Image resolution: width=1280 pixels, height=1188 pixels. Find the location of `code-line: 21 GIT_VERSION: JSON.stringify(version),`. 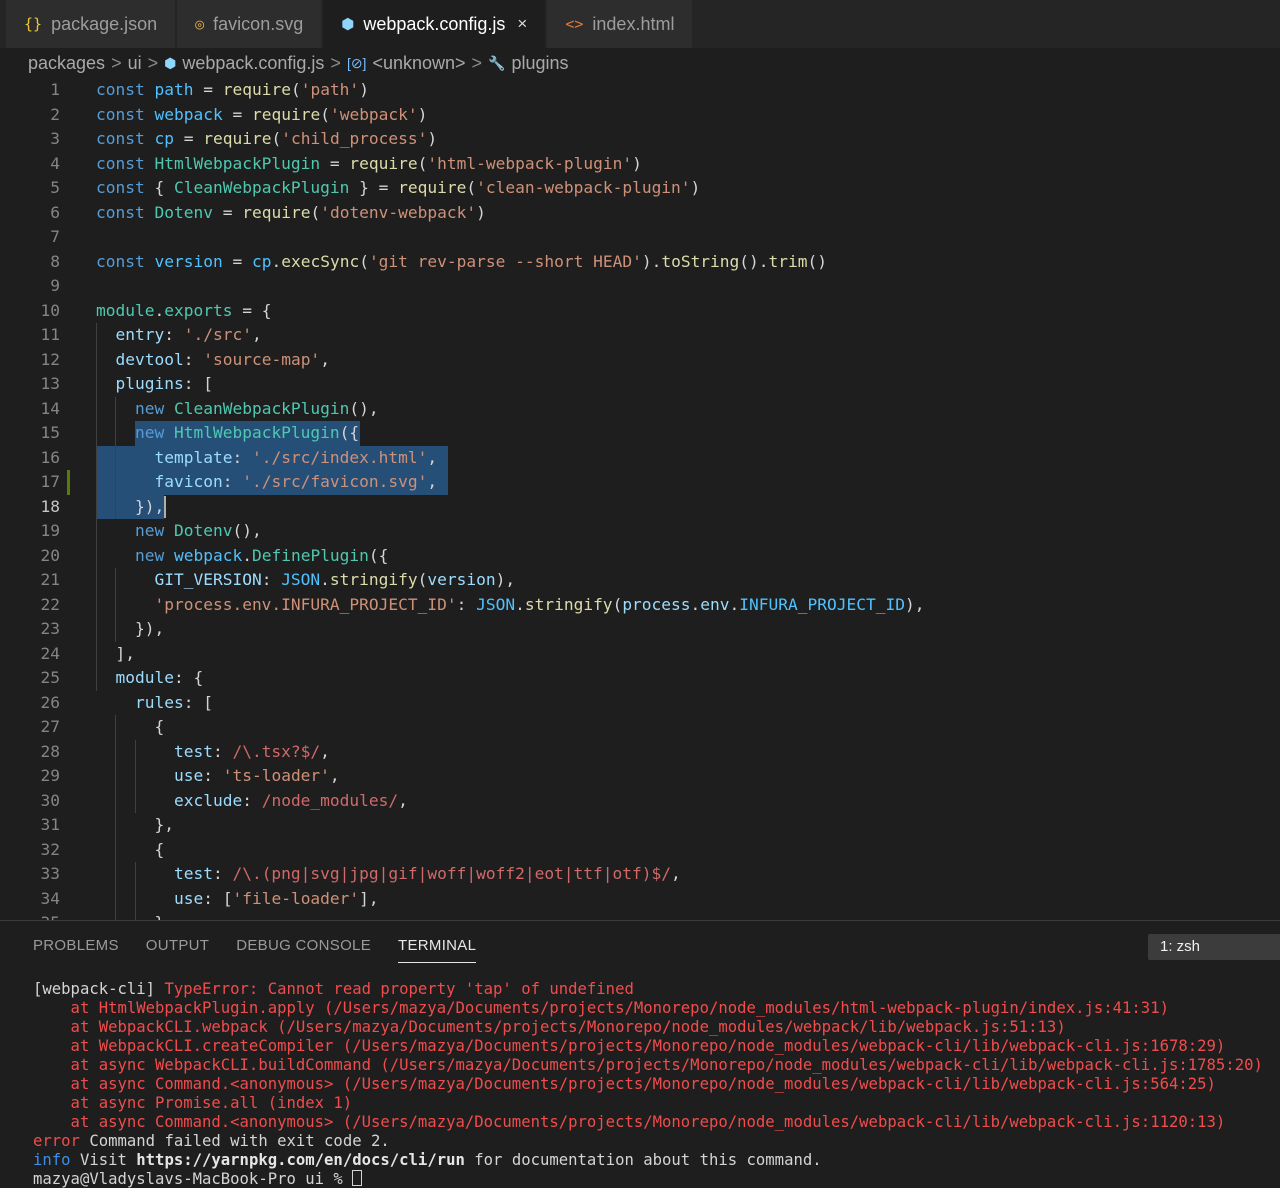

code-line: 21 GIT_VERSION: JSON.stringify(version), is located at coordinates (640, 580).